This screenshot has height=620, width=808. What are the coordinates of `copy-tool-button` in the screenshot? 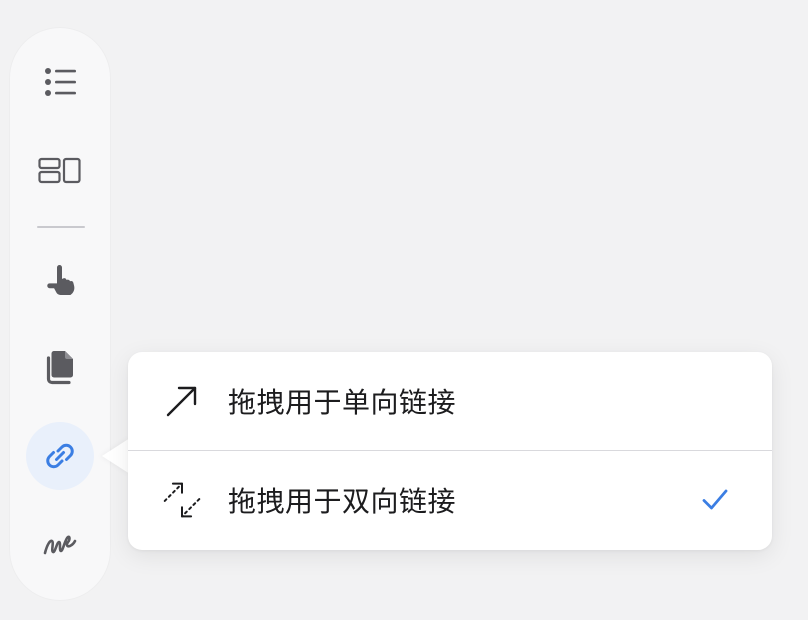 It's located at (60, 368).